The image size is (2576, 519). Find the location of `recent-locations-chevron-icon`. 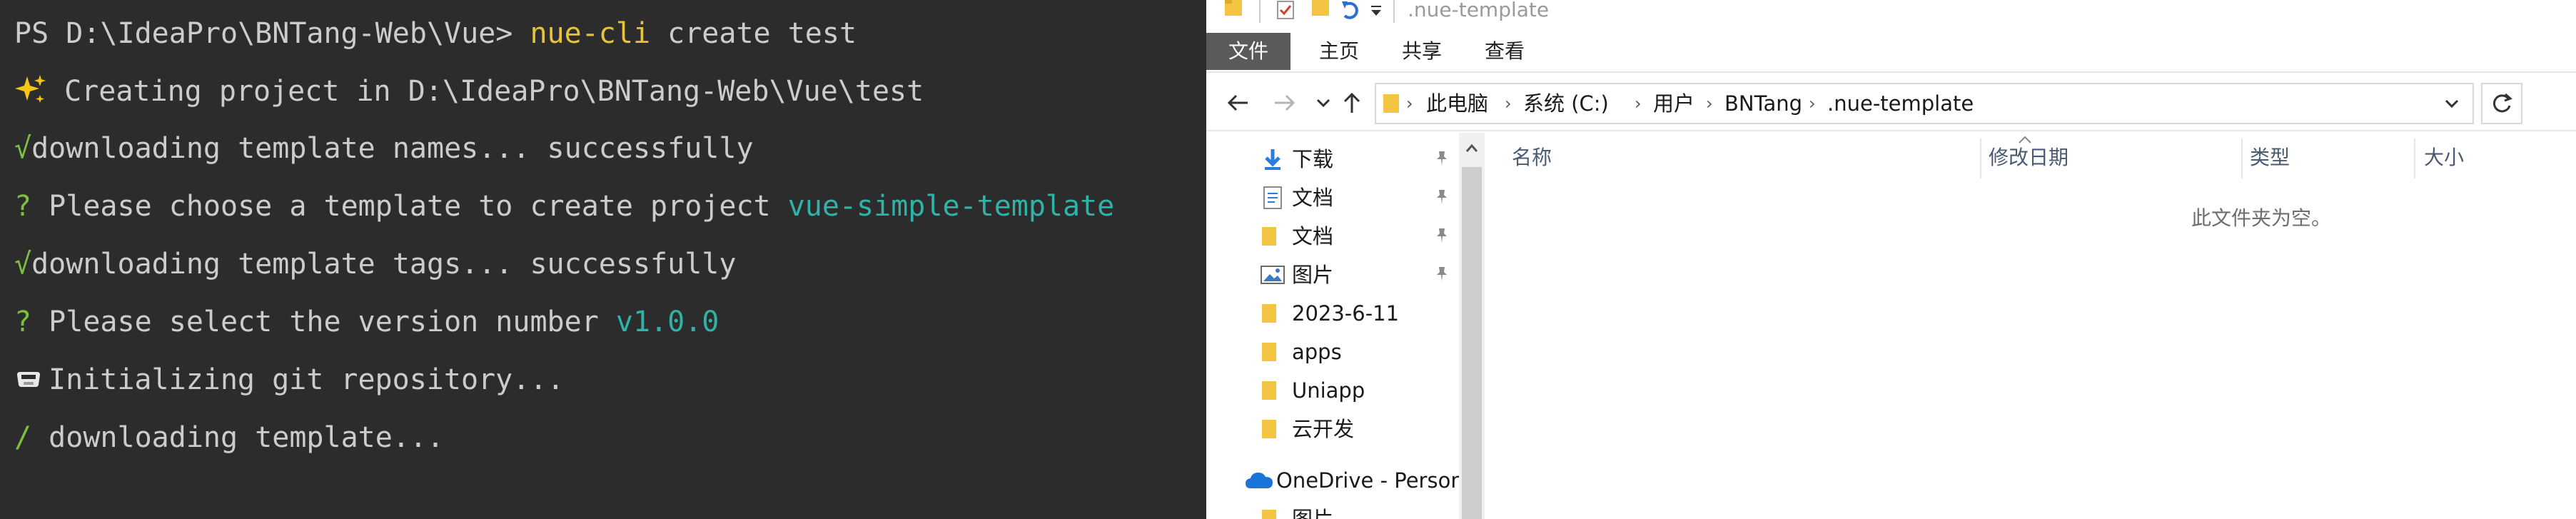

recent-locations-chevron-icon is located at coordinates (1318, 103).